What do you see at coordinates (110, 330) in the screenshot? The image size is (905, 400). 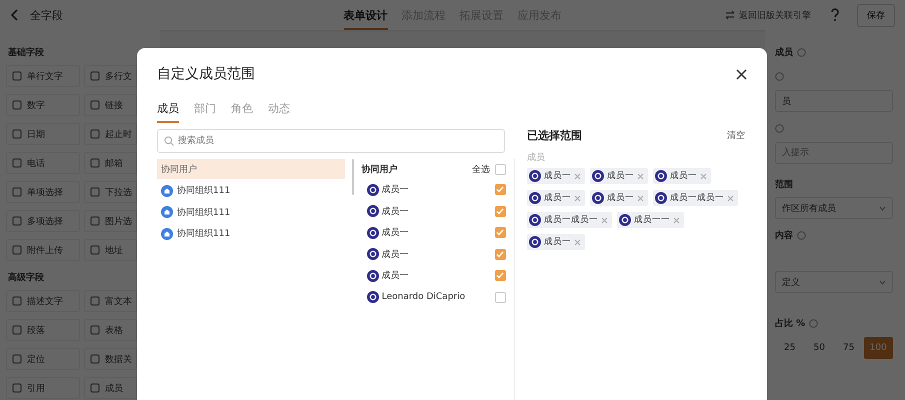 I see `field-type-item: 表格` at bounding box center [110, 330].